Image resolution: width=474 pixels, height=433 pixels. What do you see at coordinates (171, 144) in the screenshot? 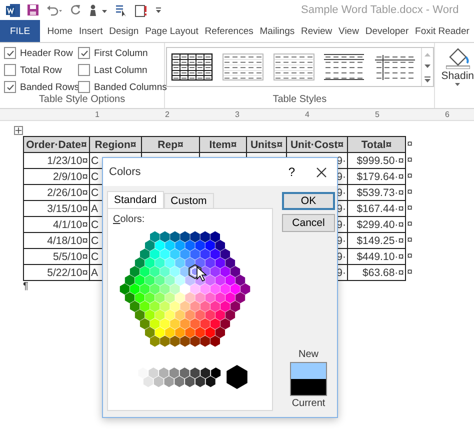
I see `table-header-cell: Rep¤` at bounding box center [171, 144].